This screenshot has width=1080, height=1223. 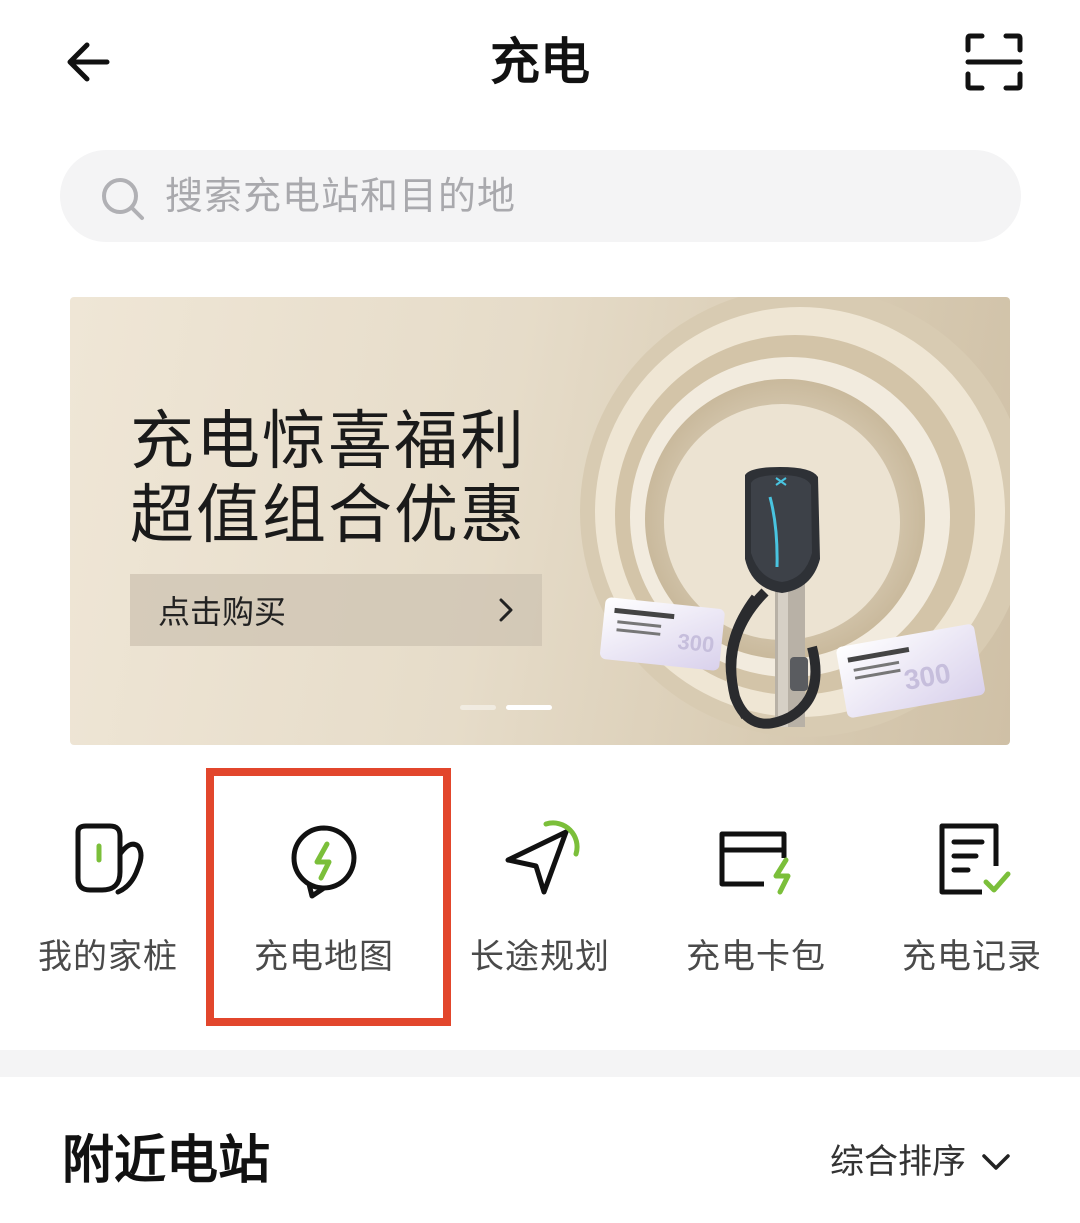 I want to click on section-divider, so click(x=540, y=1063).